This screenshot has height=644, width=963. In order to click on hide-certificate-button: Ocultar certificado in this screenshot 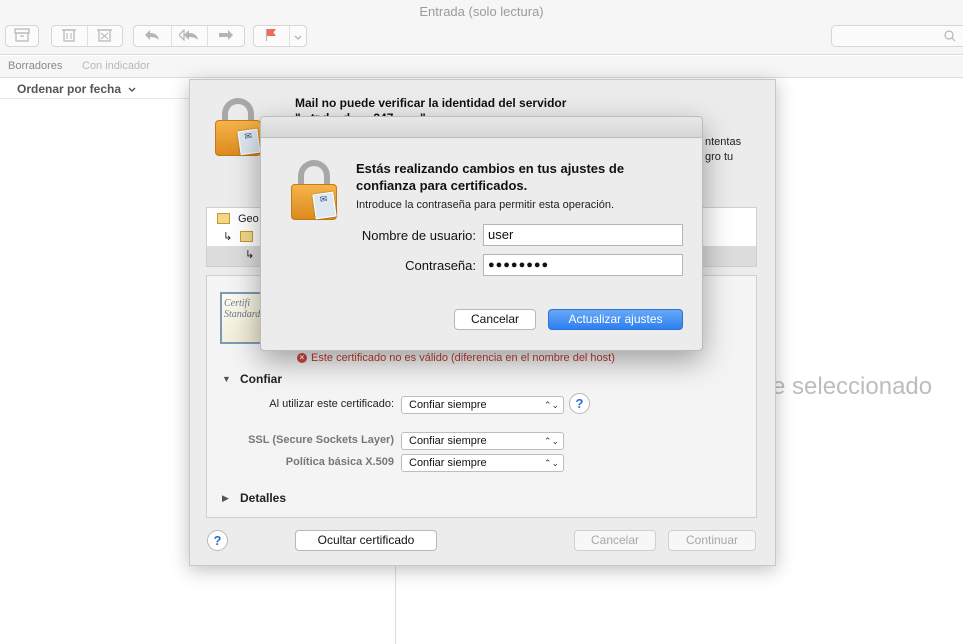, I will do `click(366, 540)`.